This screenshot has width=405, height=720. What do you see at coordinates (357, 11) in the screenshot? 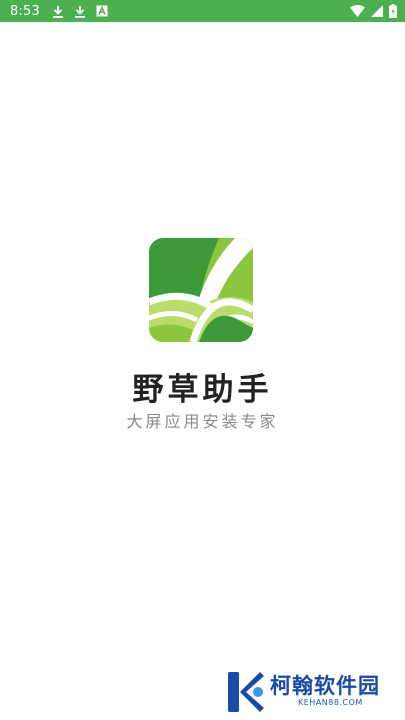
I see `wifi-icon` at bounding box center [357, 11].